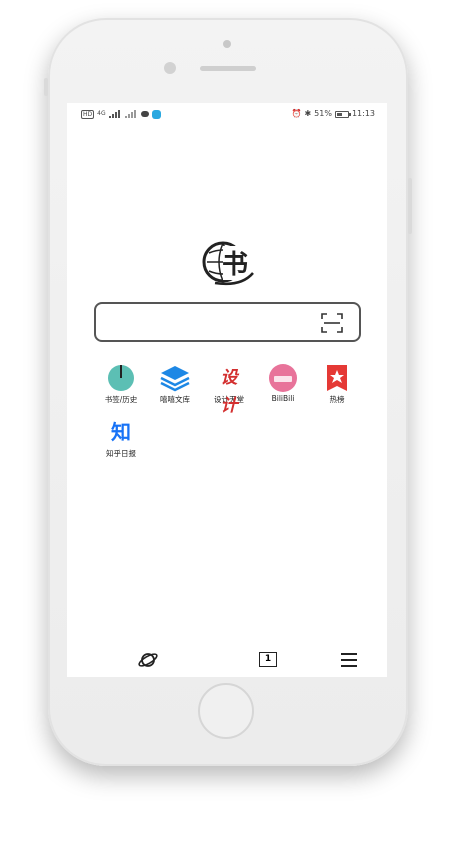 This screenshot has height=850, width=455. I want to click on tabs-button: 1, so click(268, 660).